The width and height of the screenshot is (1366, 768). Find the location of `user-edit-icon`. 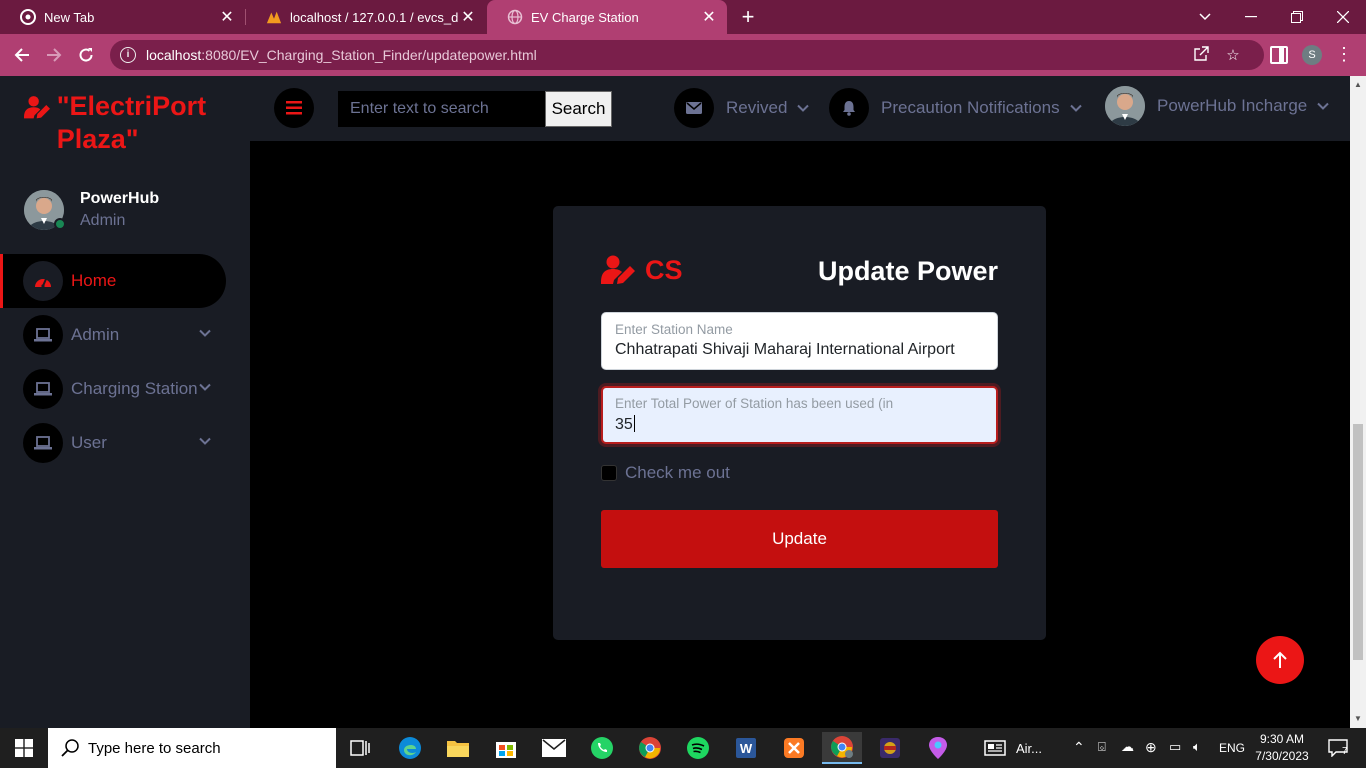

user-edit-icon is located at coordinates (618, 269).